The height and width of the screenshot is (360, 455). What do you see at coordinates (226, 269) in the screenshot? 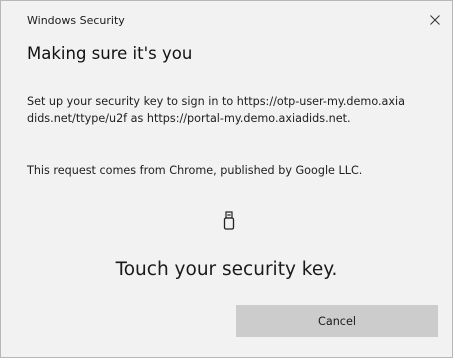
I see `touch-key-prompt: Touch your security key.` at bounding box center [226, 269].